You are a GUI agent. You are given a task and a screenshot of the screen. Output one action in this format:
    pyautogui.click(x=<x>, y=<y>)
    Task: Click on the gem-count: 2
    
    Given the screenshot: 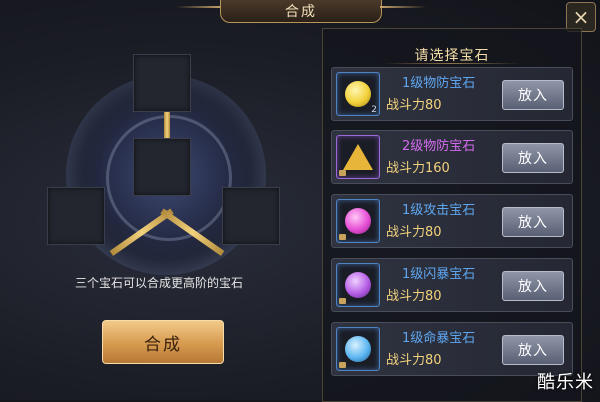 What is the action you would take?
    pyautogui.click(x=374, y=110)
    